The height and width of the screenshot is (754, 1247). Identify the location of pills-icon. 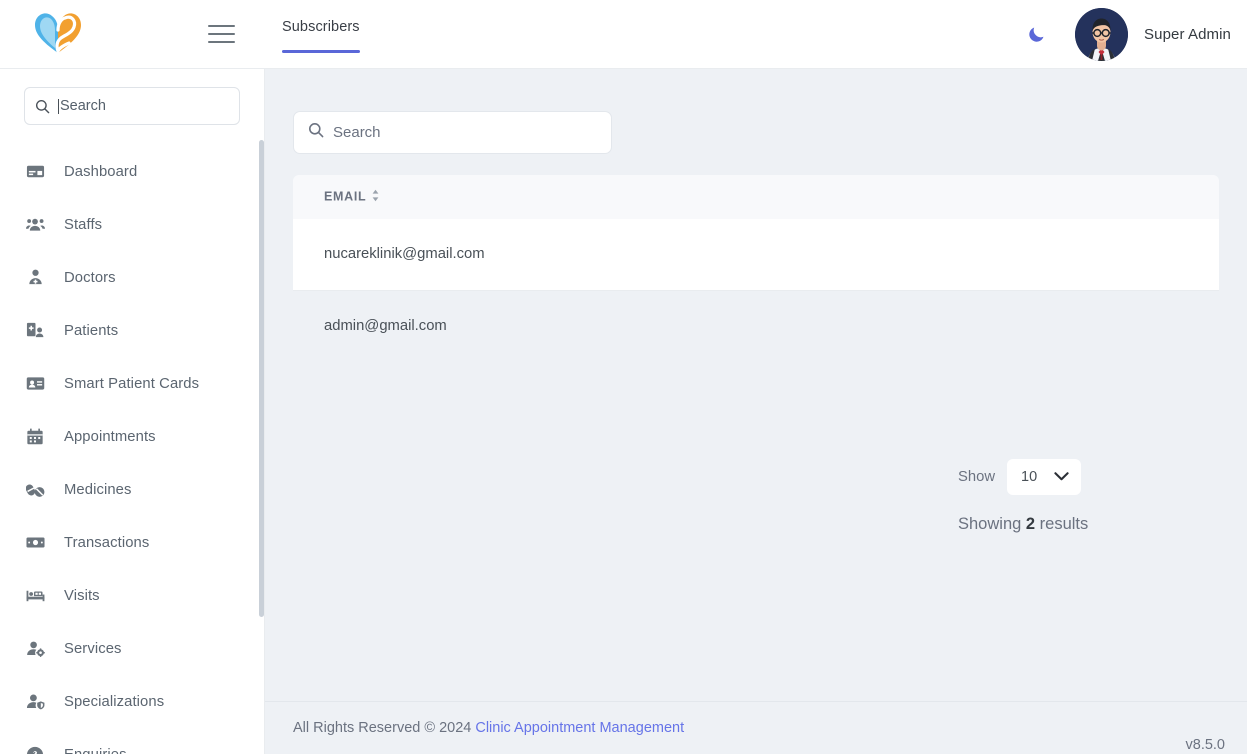
(35, 490).